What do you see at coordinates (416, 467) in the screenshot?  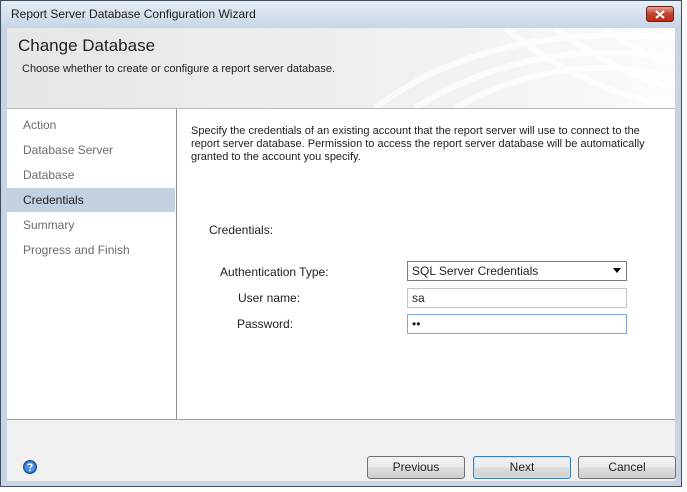 I see `previous-button: Previous` at bounding box center [416, 467].